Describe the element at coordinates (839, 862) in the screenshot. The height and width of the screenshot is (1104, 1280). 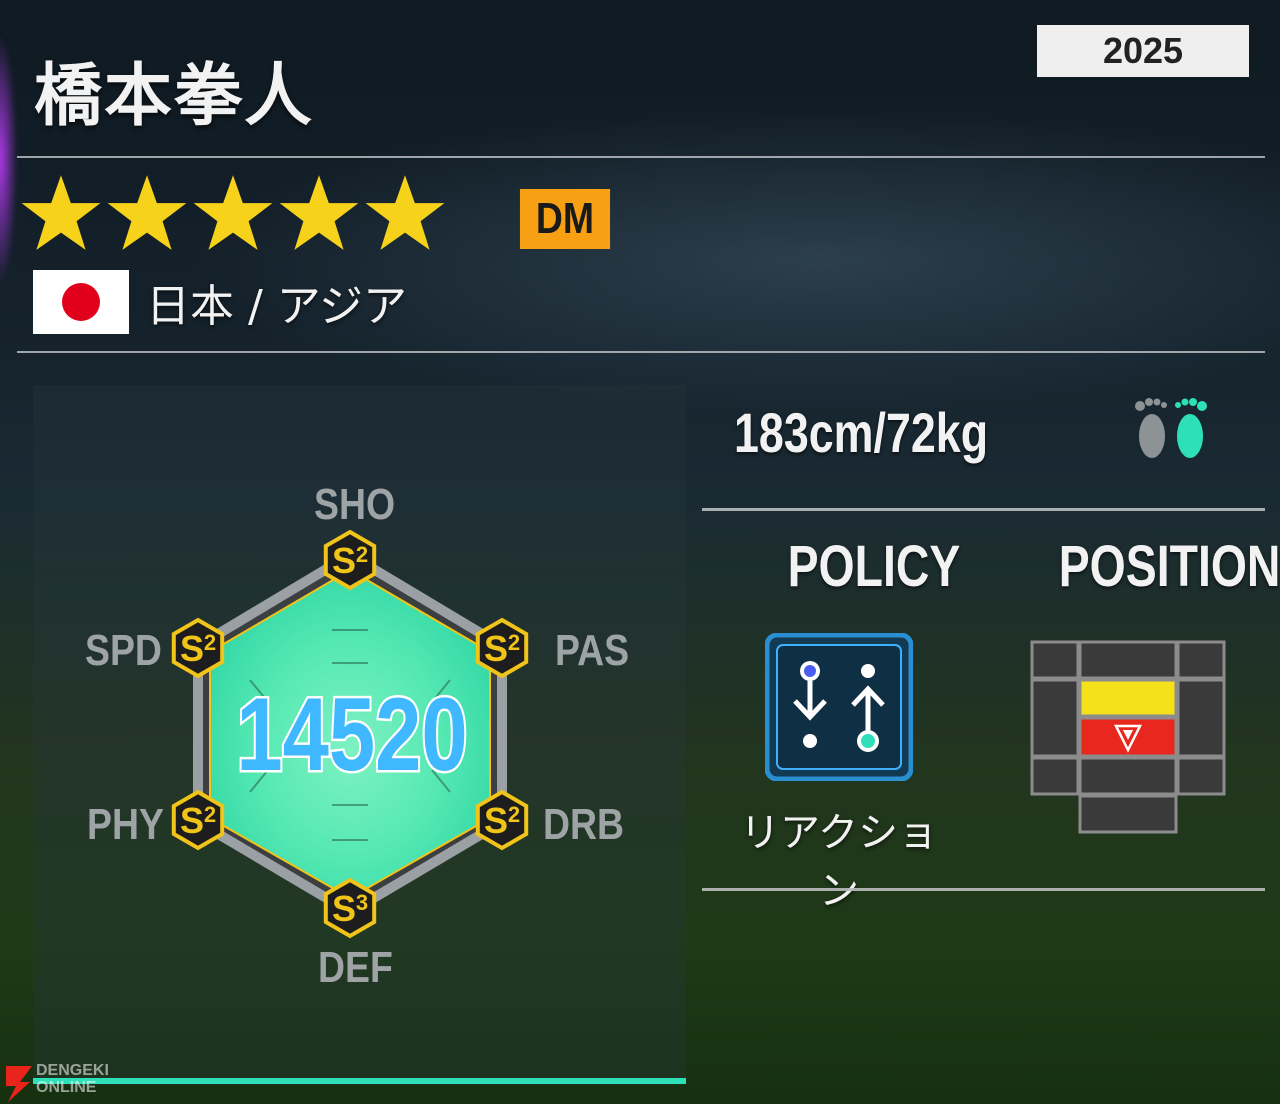
I see `policy-name: リアクション` at that location.